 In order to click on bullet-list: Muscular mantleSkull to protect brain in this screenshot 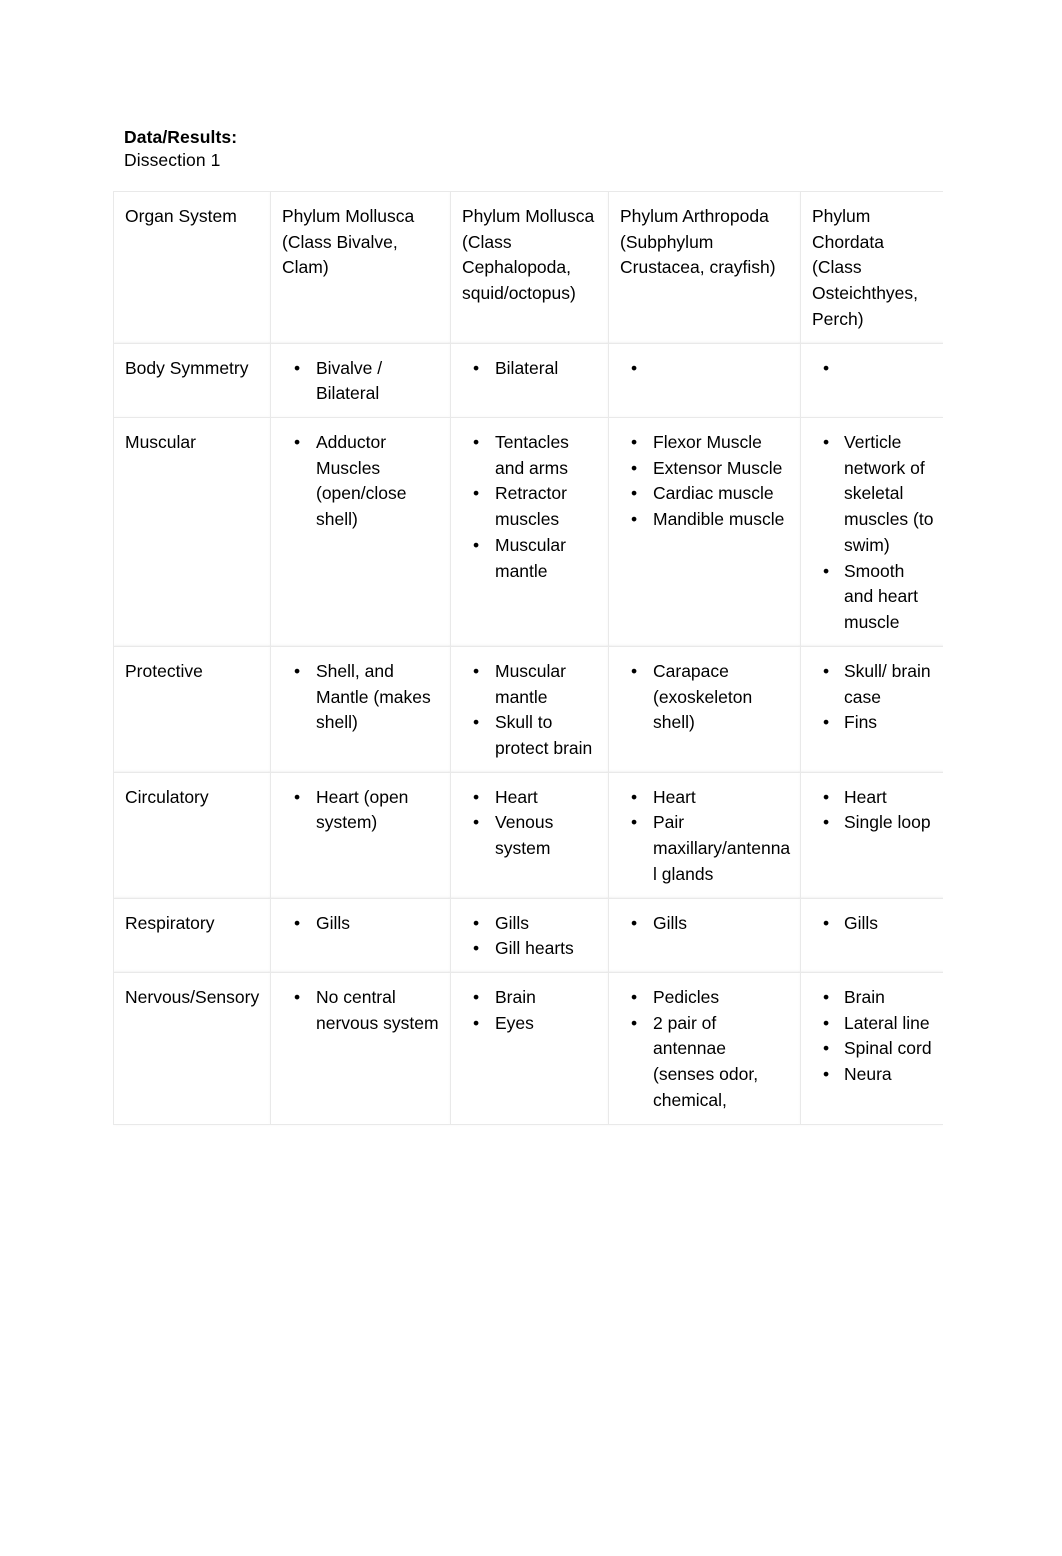, I will do `click(530, 710)`.